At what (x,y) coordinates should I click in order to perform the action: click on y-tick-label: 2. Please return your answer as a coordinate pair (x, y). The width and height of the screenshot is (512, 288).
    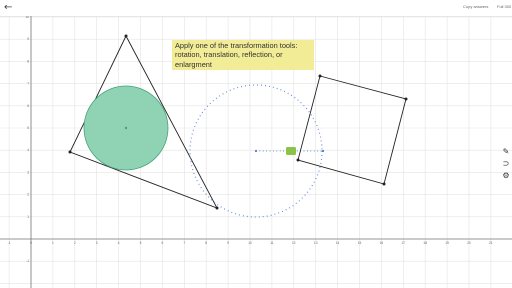
    Looking at the image, I should click on (28, 195).